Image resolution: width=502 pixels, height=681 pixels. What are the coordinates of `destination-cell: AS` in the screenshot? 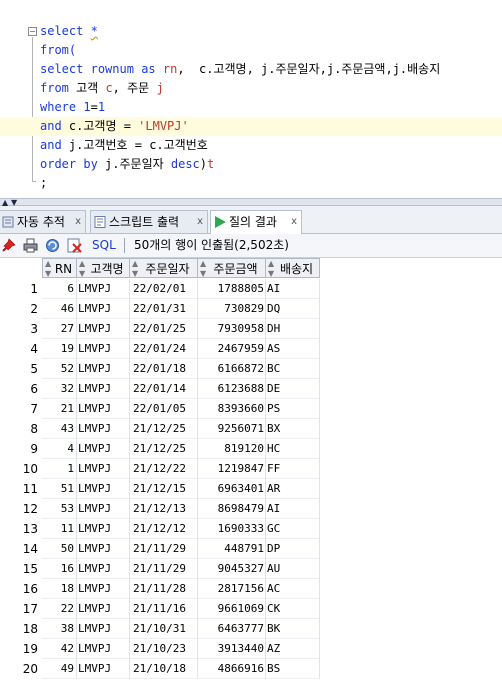 It's located at (293, 349).